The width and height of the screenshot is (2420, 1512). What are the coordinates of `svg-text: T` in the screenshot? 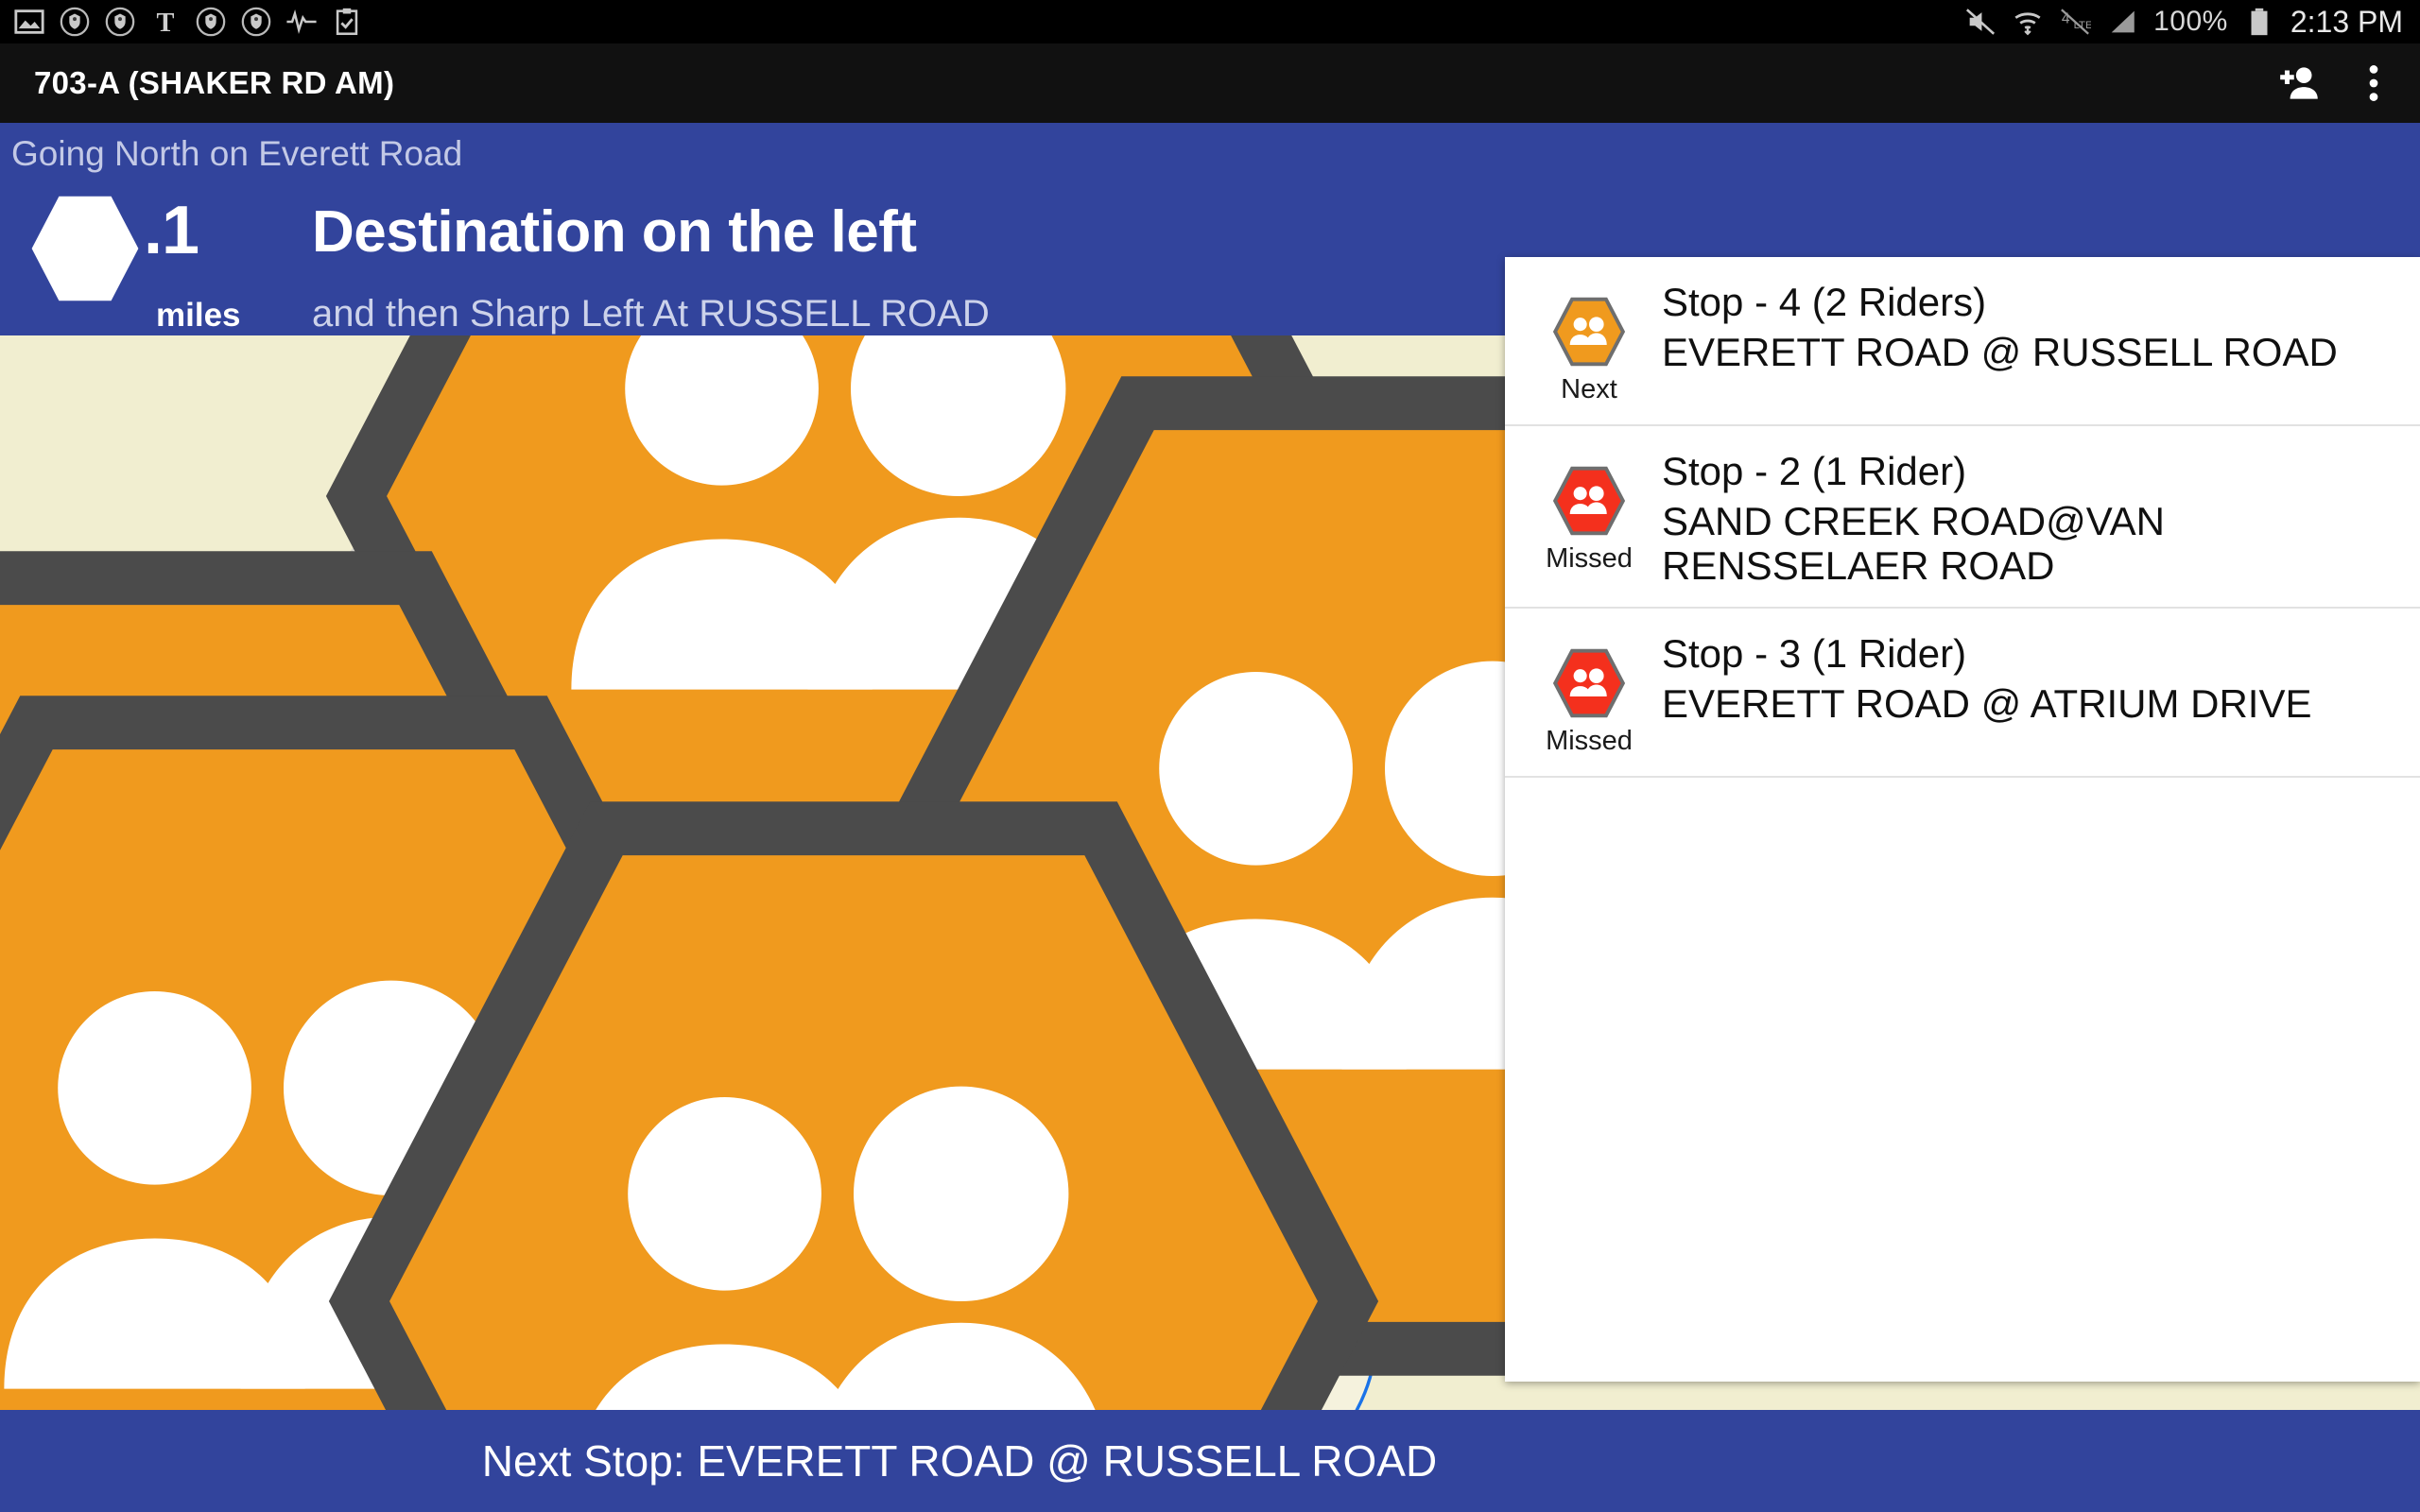 It's located at (166, 23).